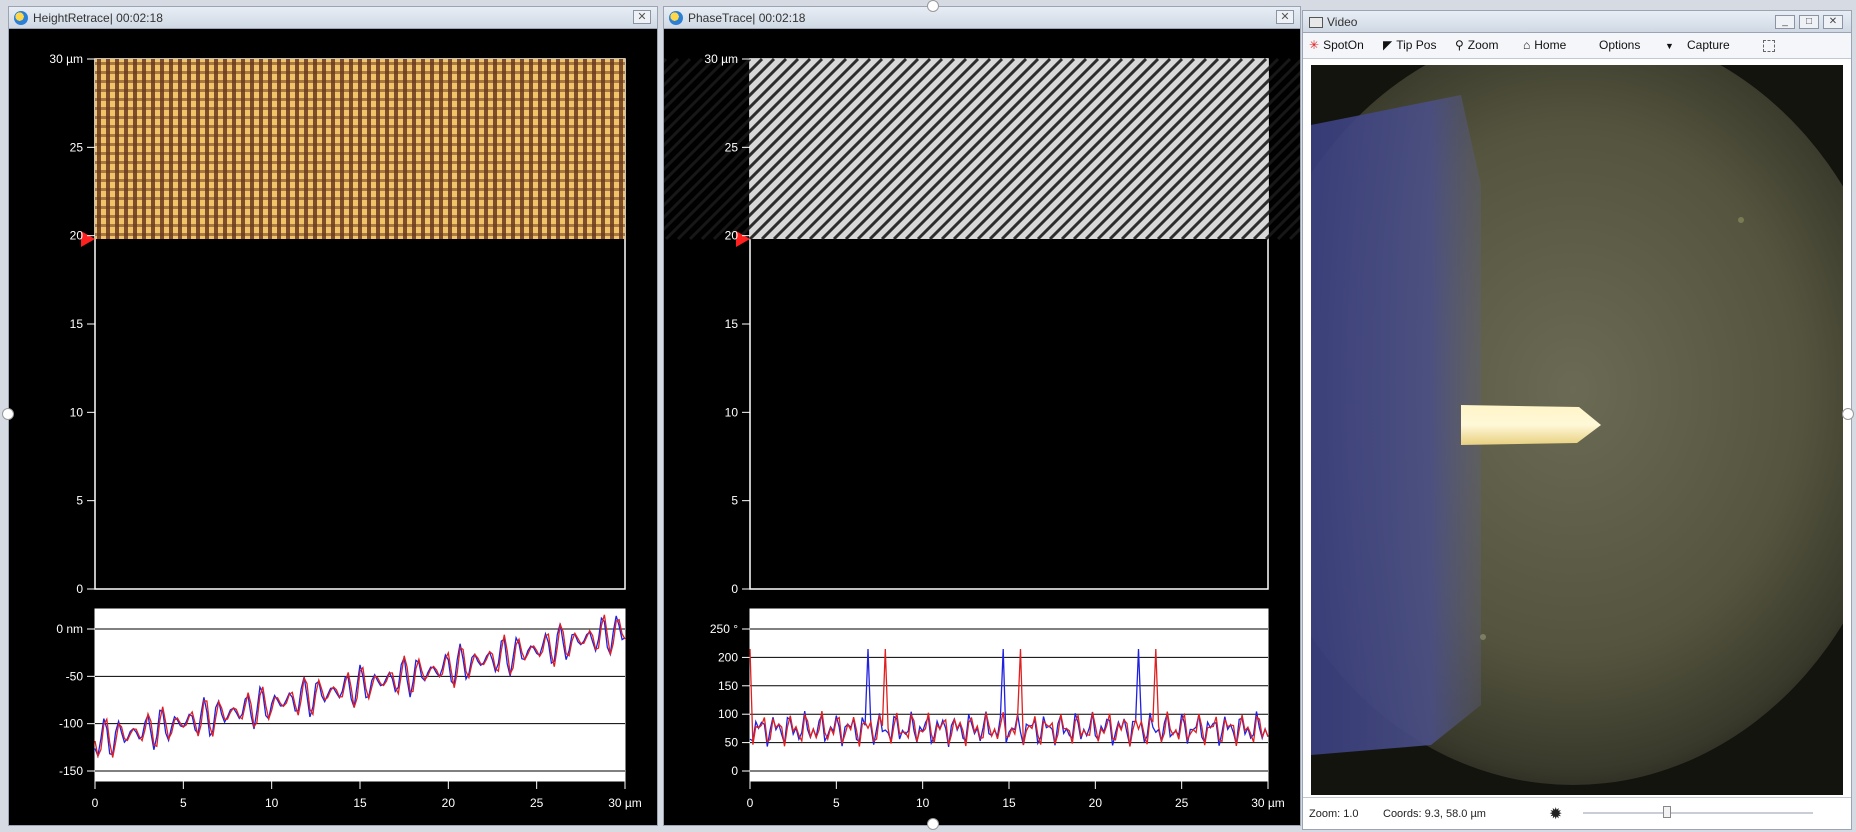 The height and width of the screenshot is (832, 1856). I want to click on scan-line-marker, so click(88, 239).